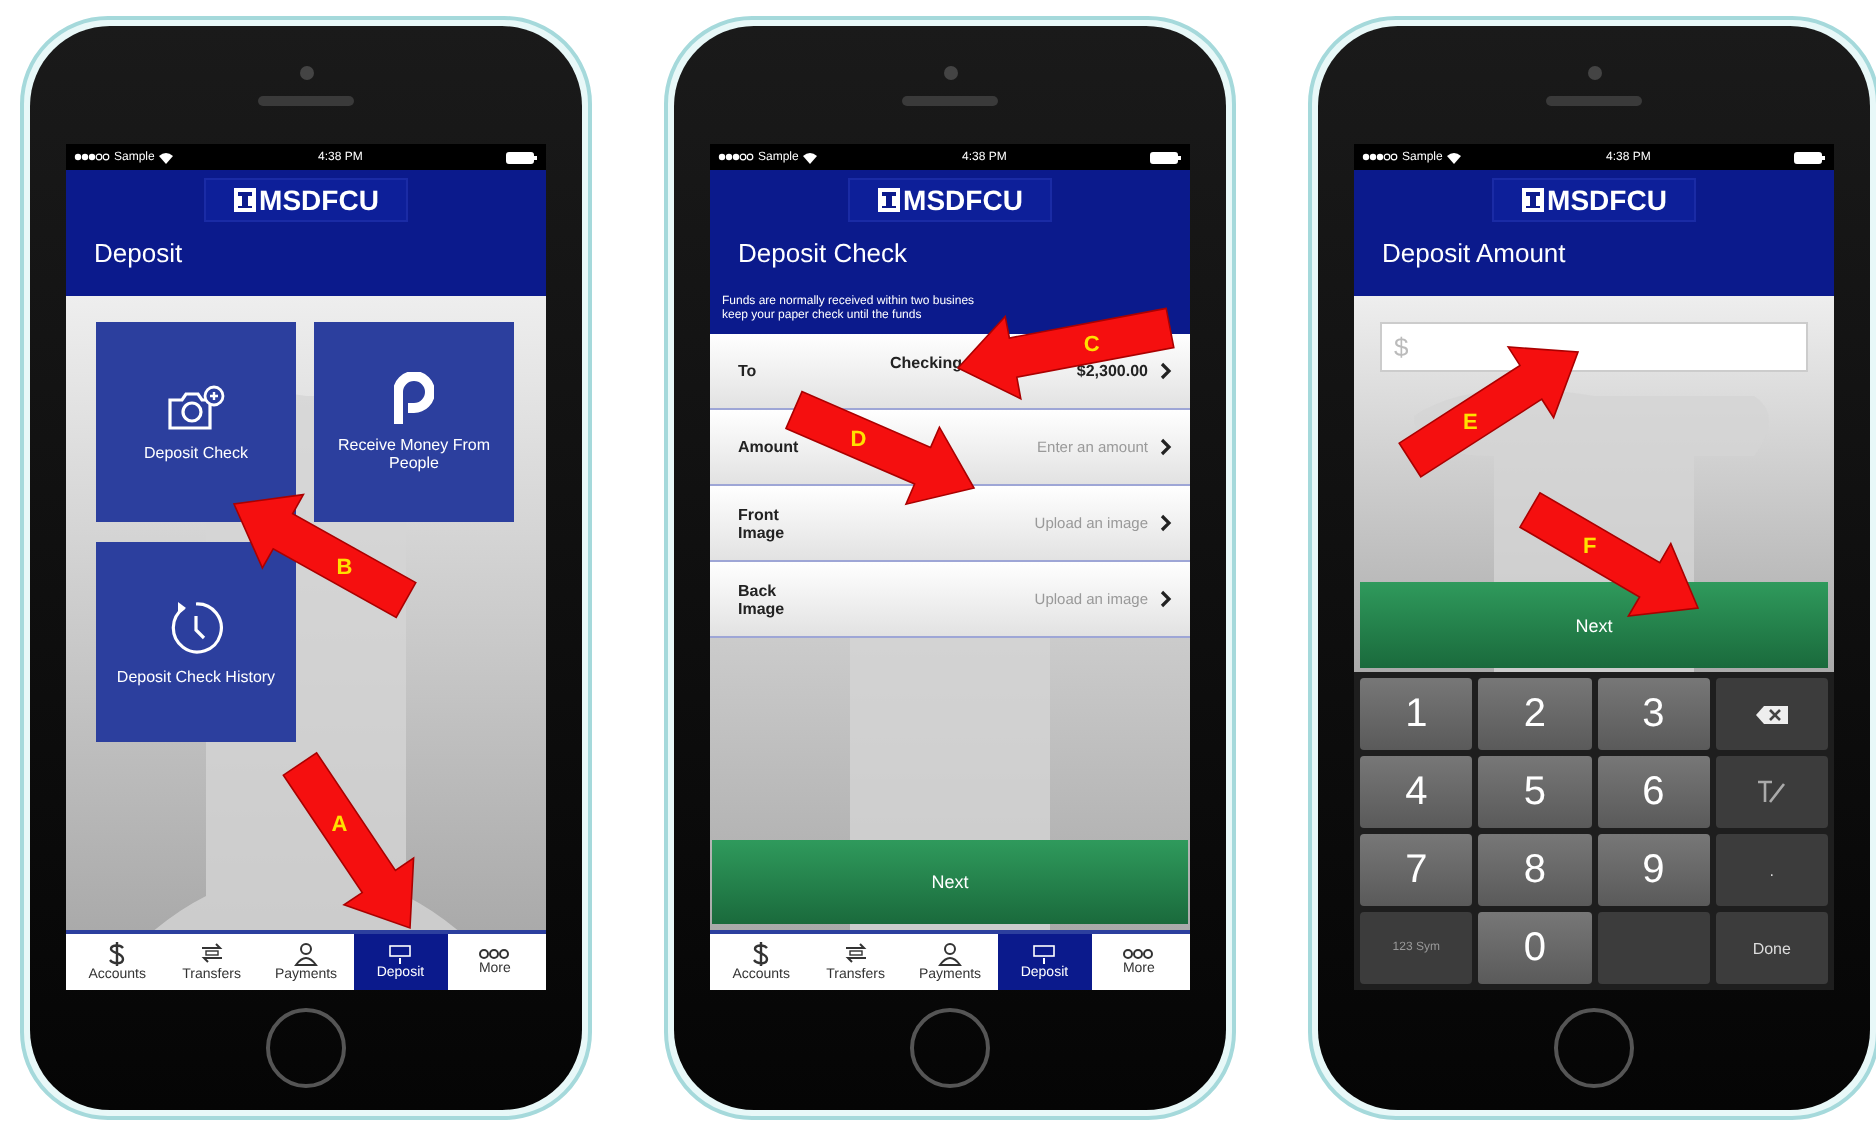 Image resolution: width=1876 pixels, height=1134 pixels. Describe the element at coordinates (1653, 714) in the screenshot. I see `keypad-key: 3` at that location.